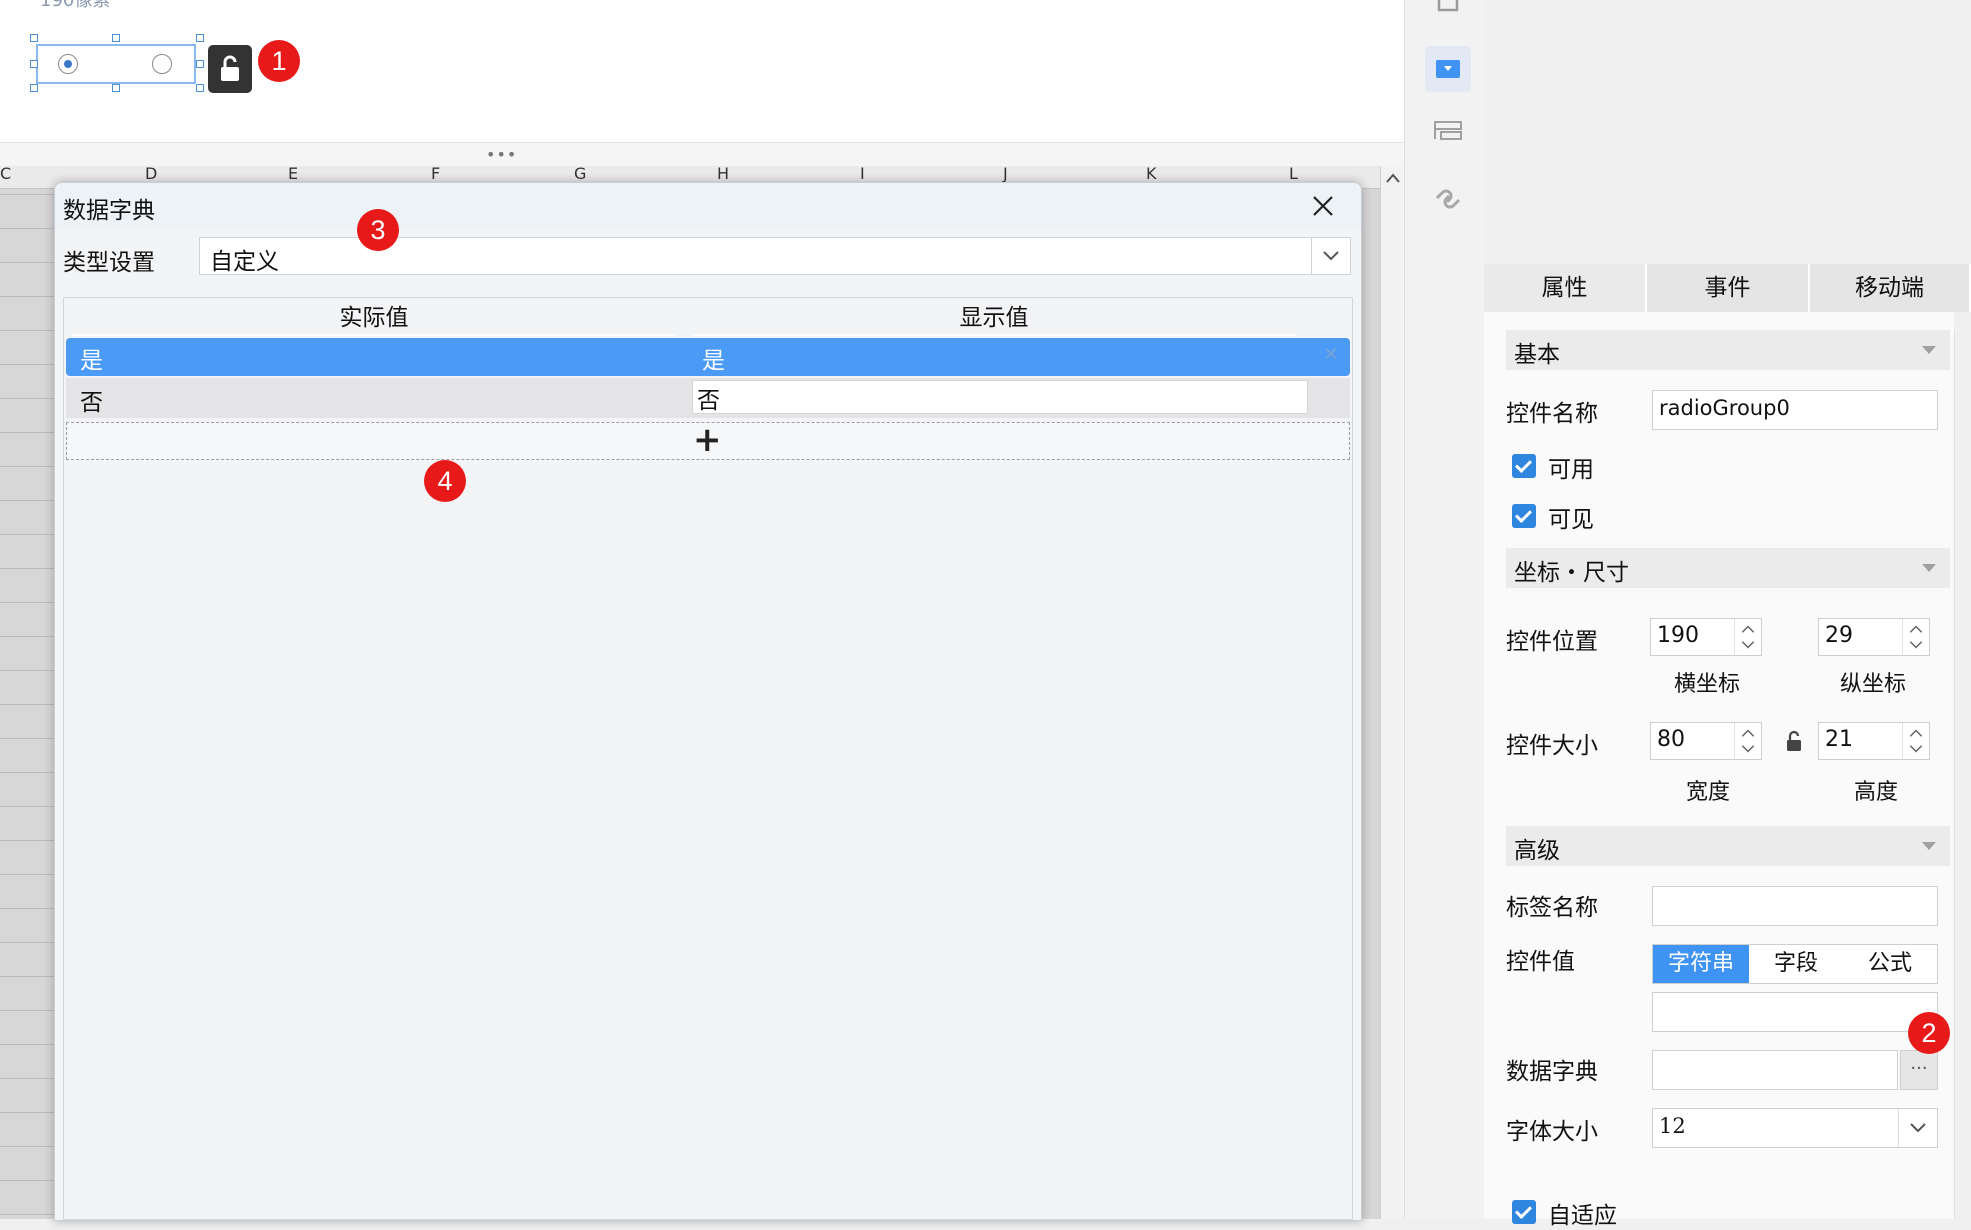 This screenshot has width=1971, height=1230. I want to click on column-letter: K, so click(1151, 173).